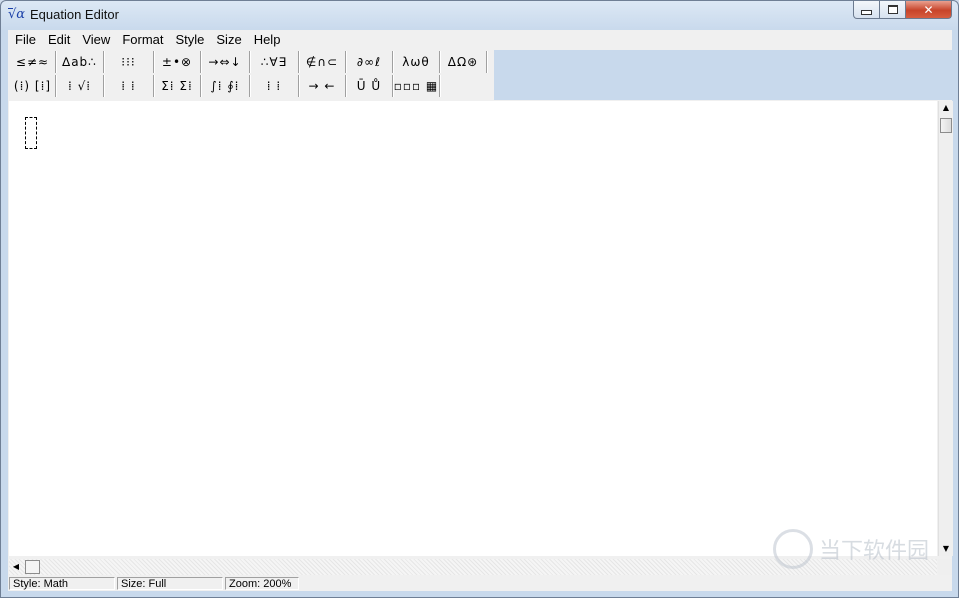  I want to click on maximize-button, so click(893, 10).